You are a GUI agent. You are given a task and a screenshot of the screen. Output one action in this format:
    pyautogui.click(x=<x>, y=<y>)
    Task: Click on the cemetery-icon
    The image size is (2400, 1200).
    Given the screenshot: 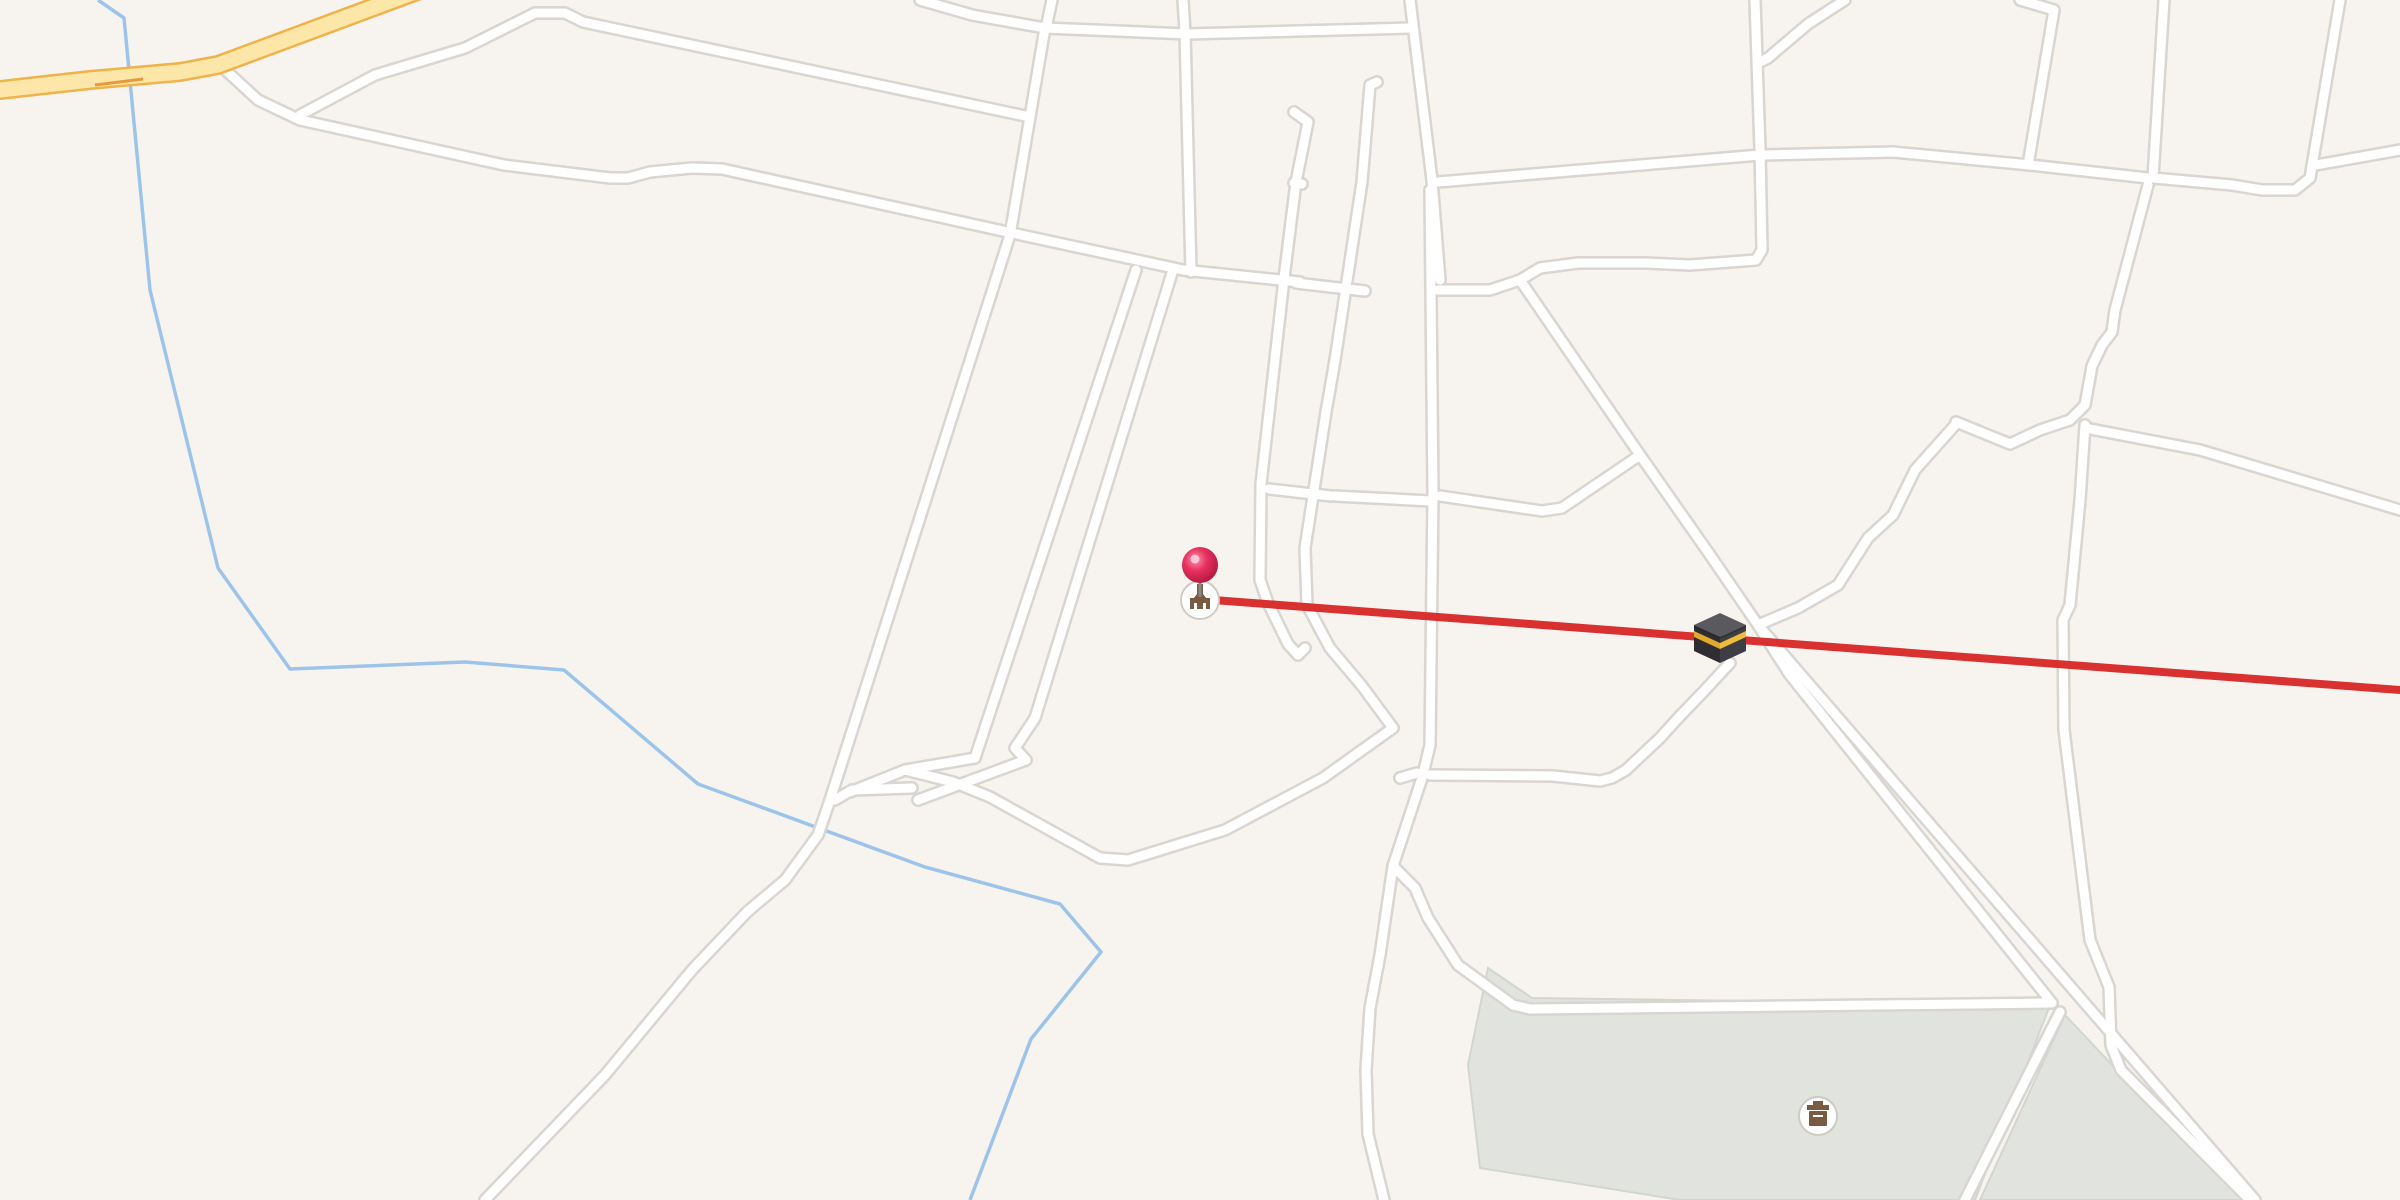 What is the action you would take?
    pyautogui.click(x=1818, y=1116)
    